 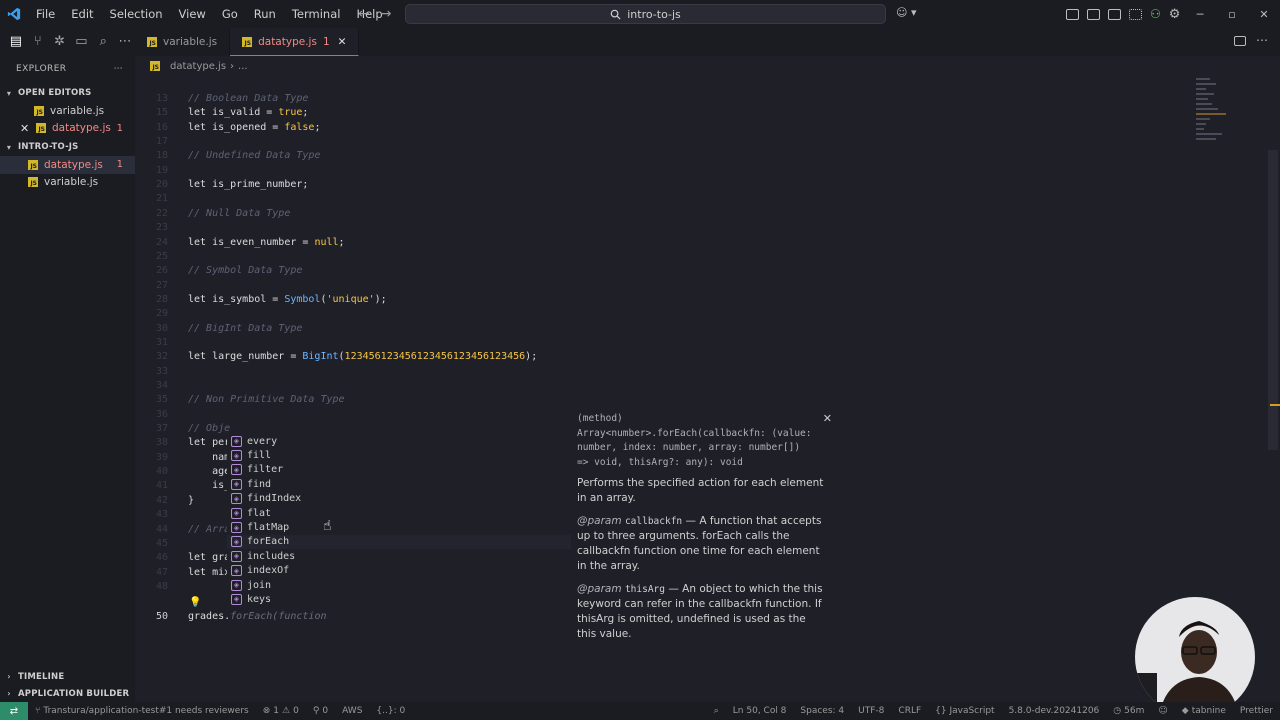 I want to click on timeline-header: › TIMELINE, so click(x=67, y=676).